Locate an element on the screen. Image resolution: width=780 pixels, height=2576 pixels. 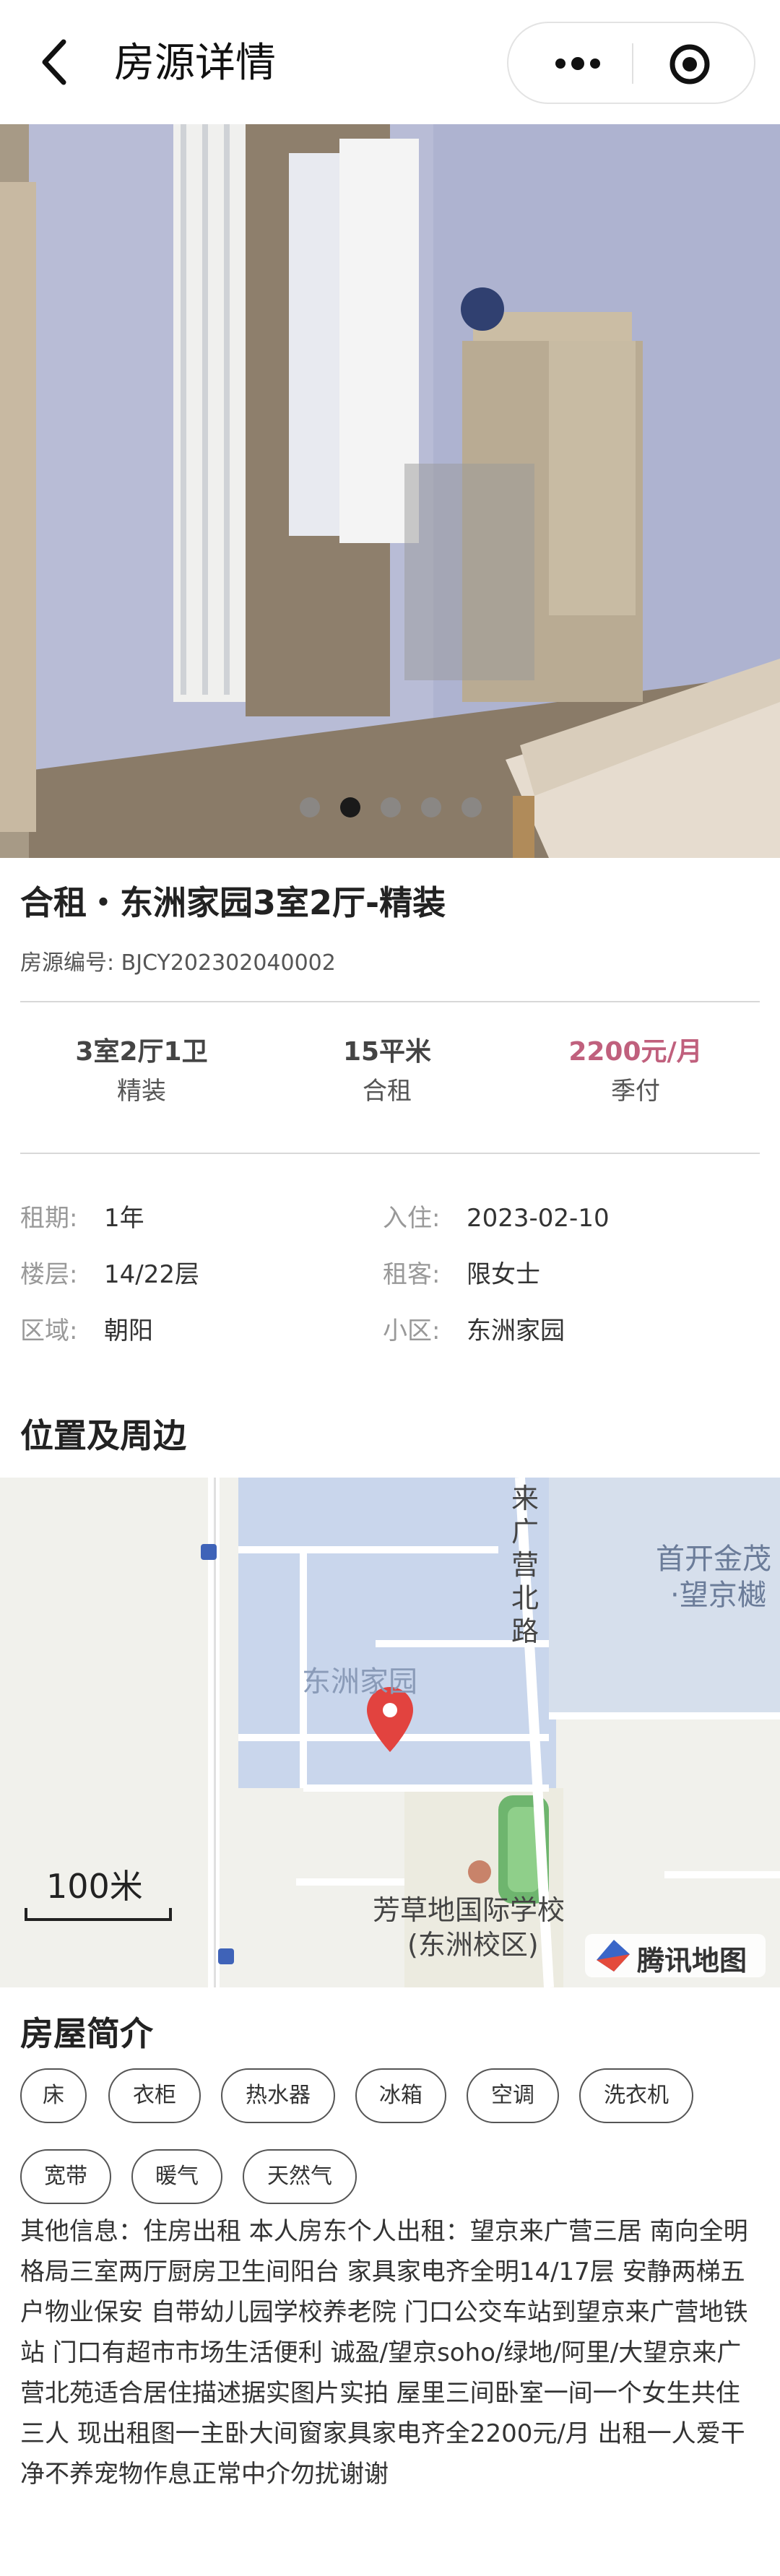
detail-value-district: 朝阳 is located at coordinates (128, 1331).